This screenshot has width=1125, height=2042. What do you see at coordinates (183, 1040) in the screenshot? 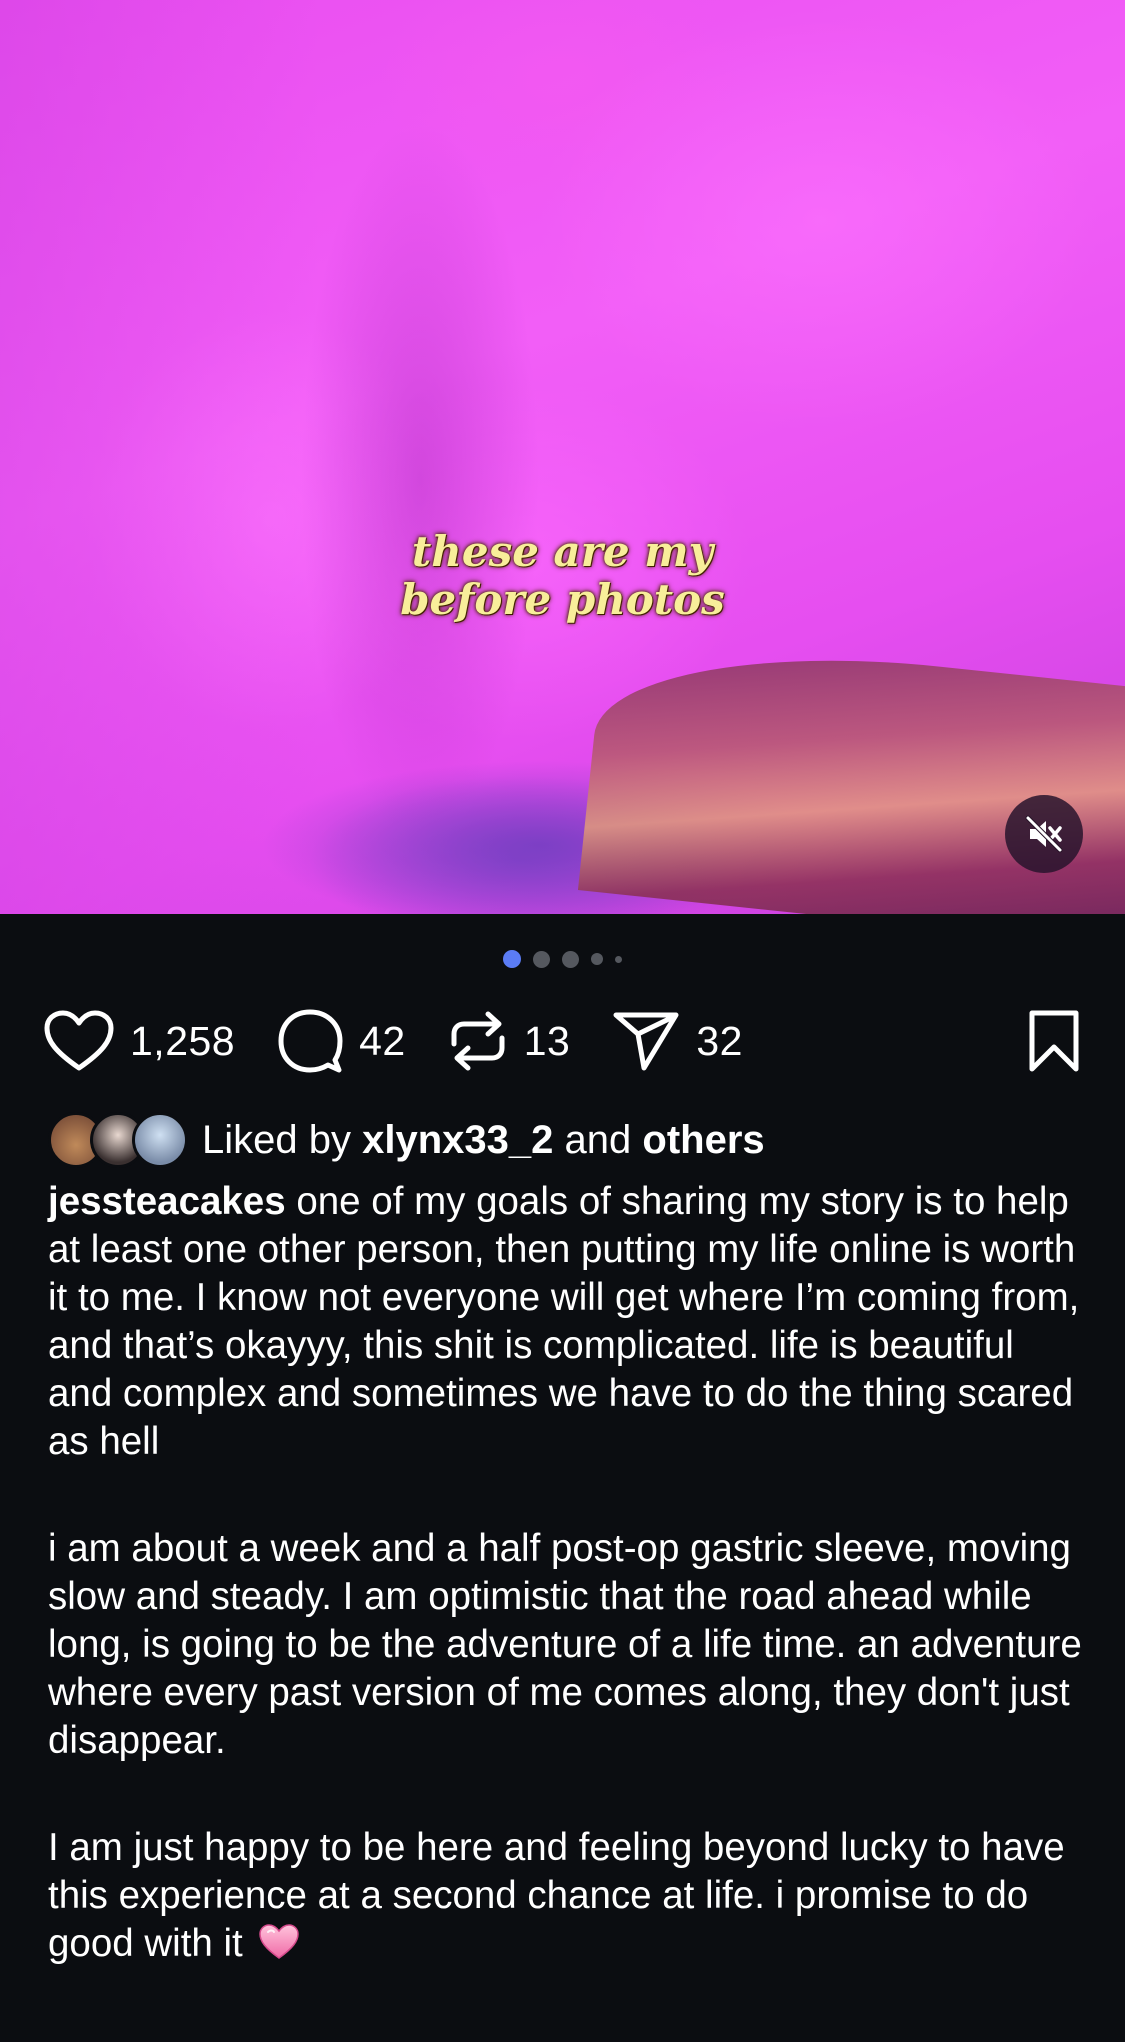
I see `like-count: 1,258` at bounding box center [183, 1040].